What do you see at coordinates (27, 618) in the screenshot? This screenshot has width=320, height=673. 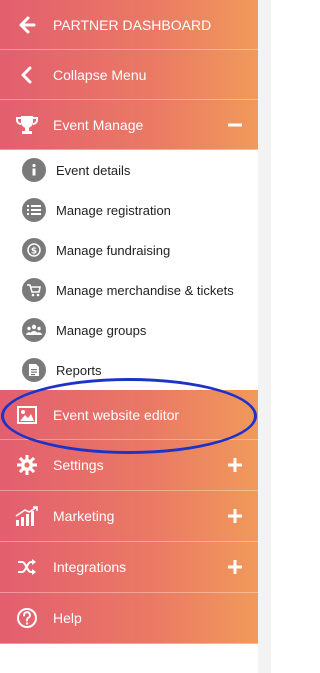 I see `question-circle-icon` at bounding box center [27, 618].